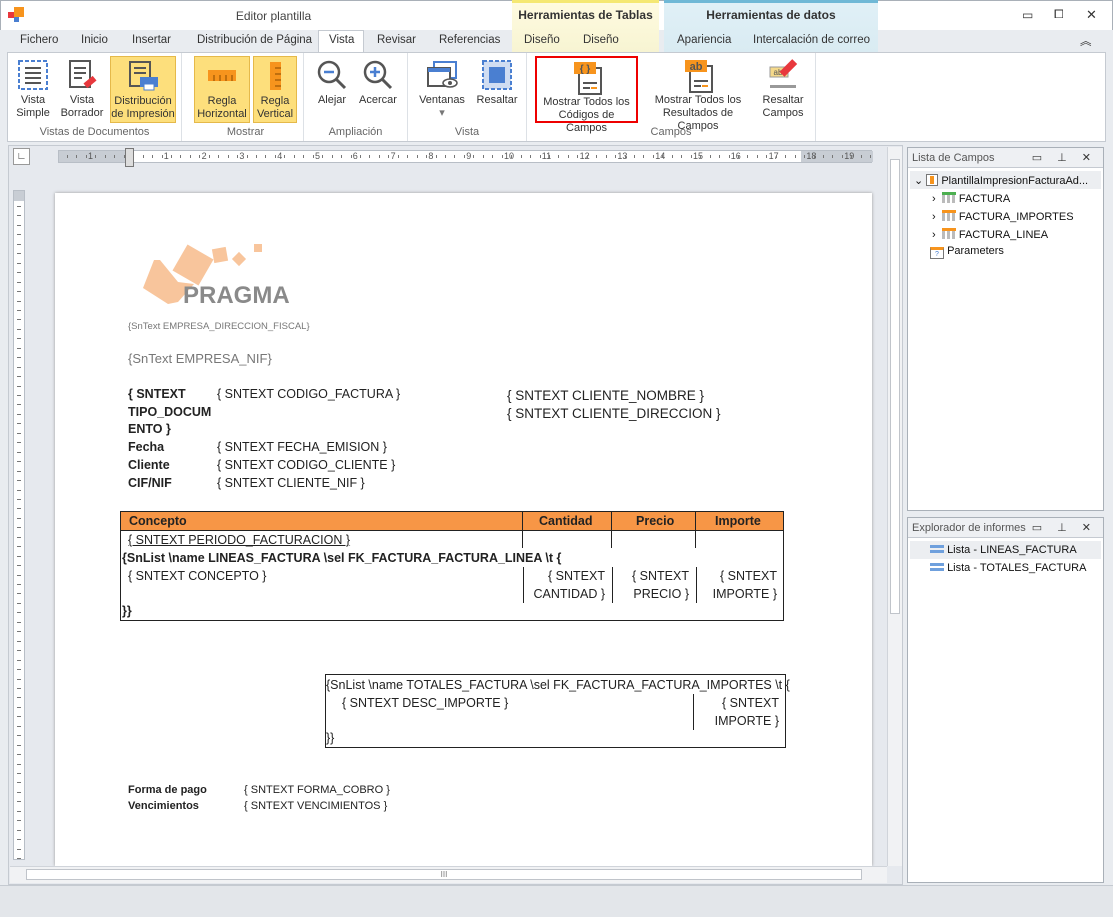 The image size is (1113, 917). Describe the element at coordinates (94, 40) in the screenshot. I see `tab-inicio: Inicio` at that location.